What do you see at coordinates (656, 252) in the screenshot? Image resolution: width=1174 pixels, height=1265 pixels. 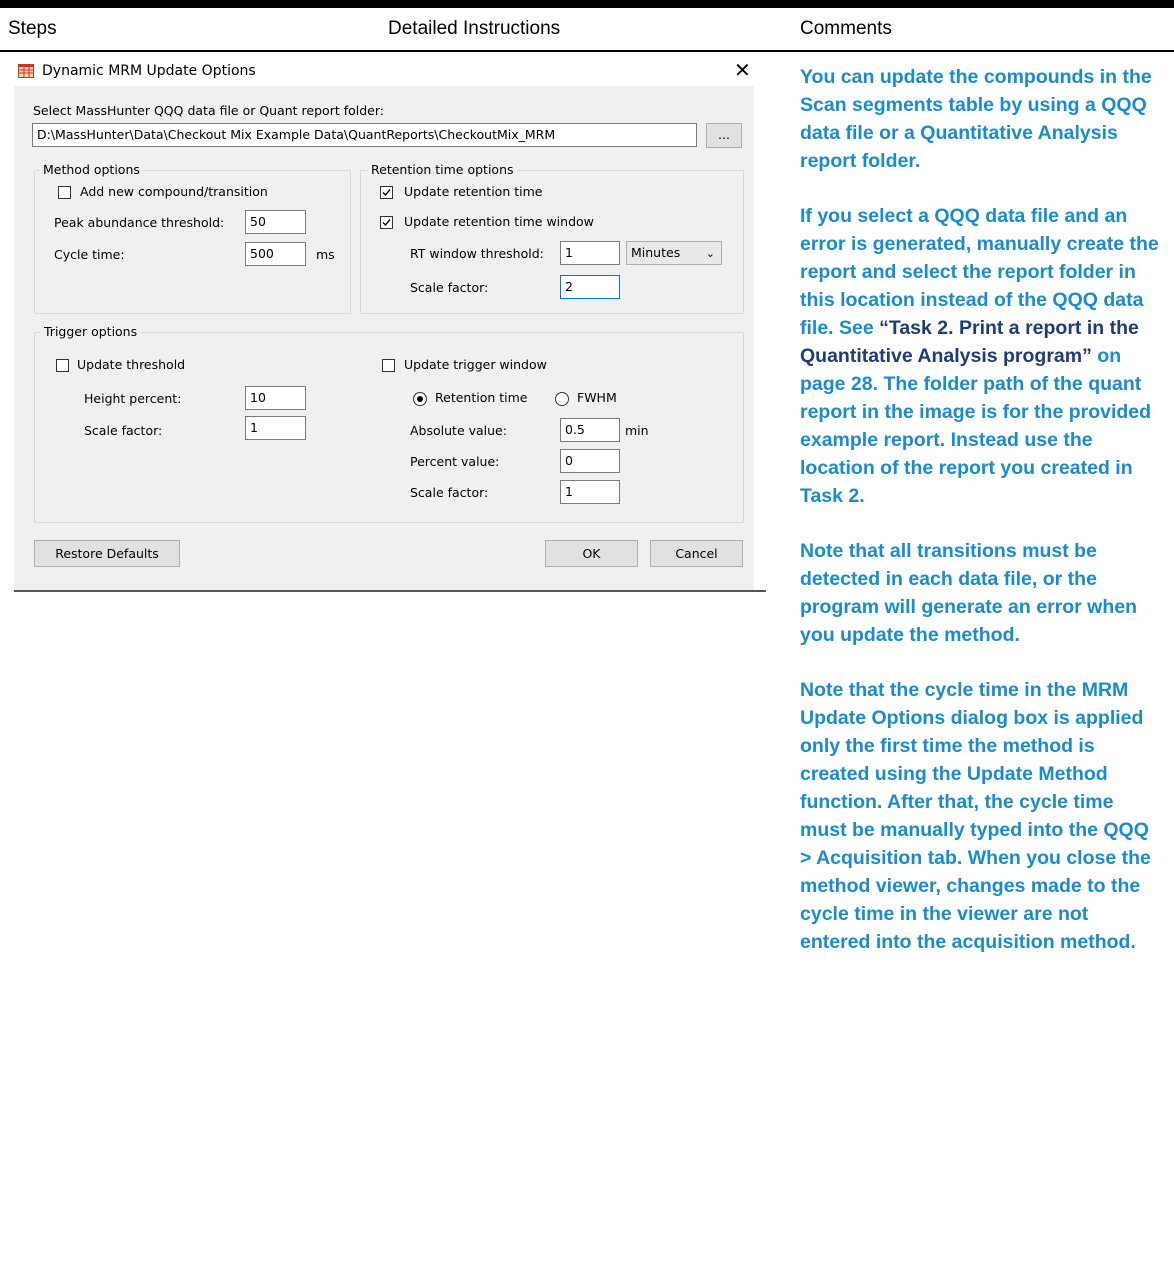 I see `rt-unit-value: Minutes` at bounding box center [656, 252].